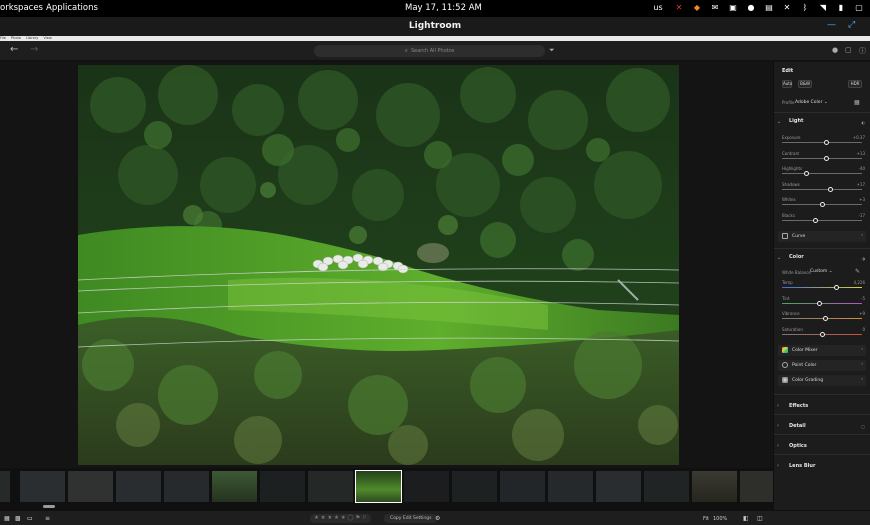  Describe the element at coordinates (798, 406) in the screenshot. I see `effects-section-title: Effects` at that location.